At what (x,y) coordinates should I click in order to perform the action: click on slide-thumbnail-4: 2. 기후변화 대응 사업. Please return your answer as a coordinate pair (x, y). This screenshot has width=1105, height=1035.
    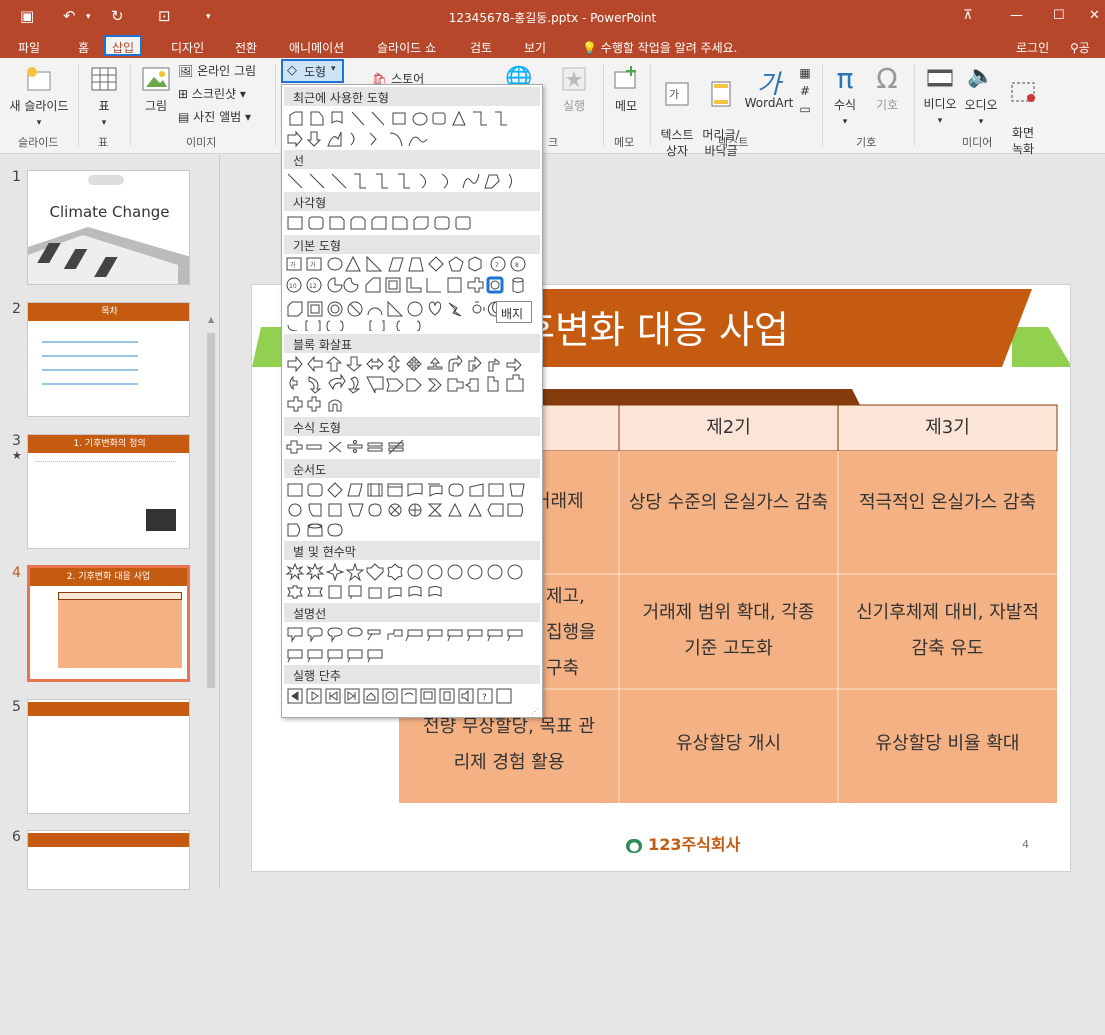
    Looking at the image, I should click on (108, 623).